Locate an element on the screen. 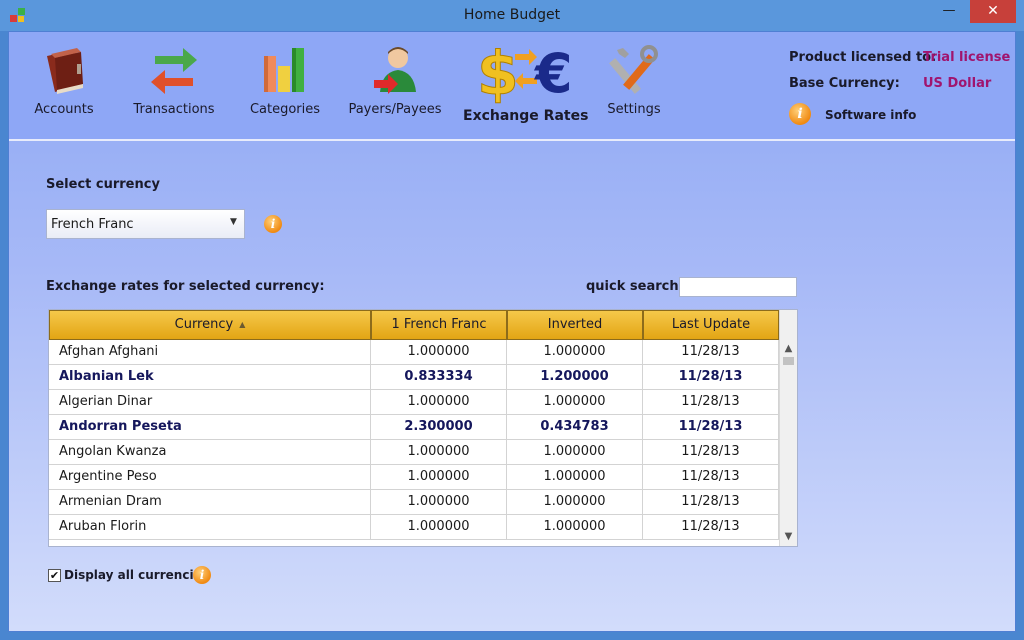 This screenshot has width=1024, height=640. currency-select: French Franc ▼ is located at coordinates (145, 224).